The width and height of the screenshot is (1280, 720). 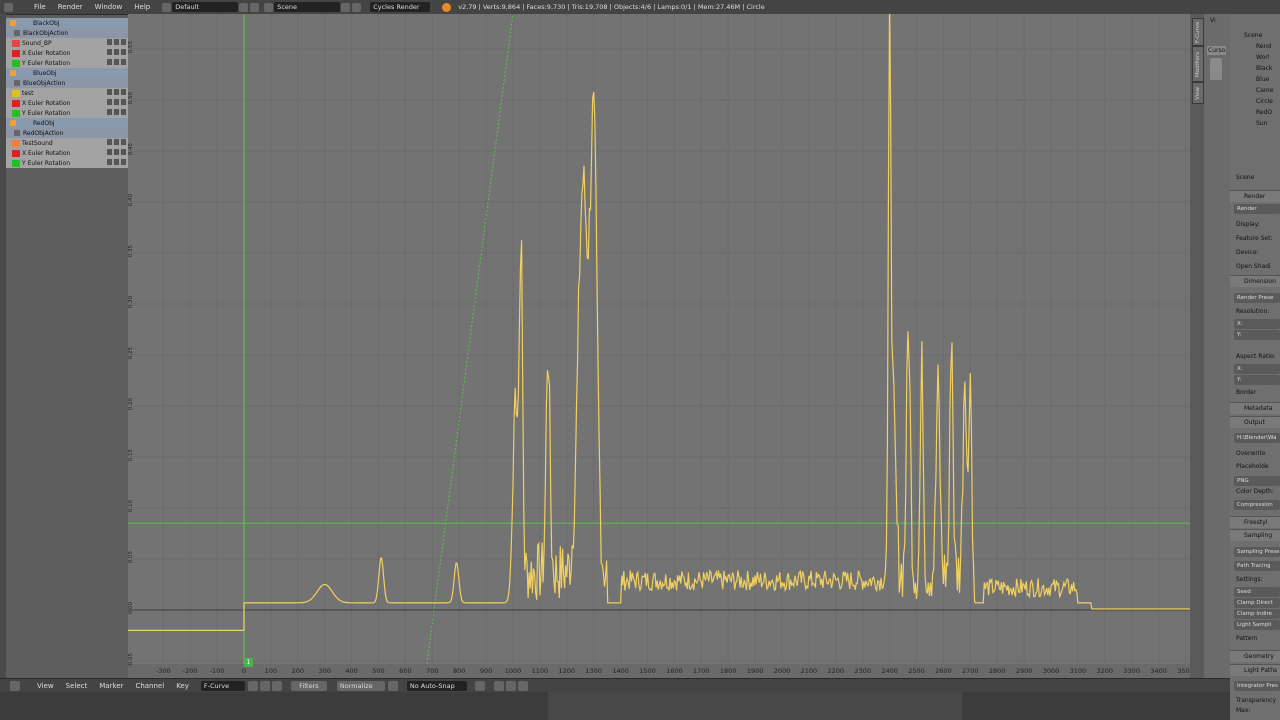 I want to click on menu-window: Window, so click(x=109, y=7).